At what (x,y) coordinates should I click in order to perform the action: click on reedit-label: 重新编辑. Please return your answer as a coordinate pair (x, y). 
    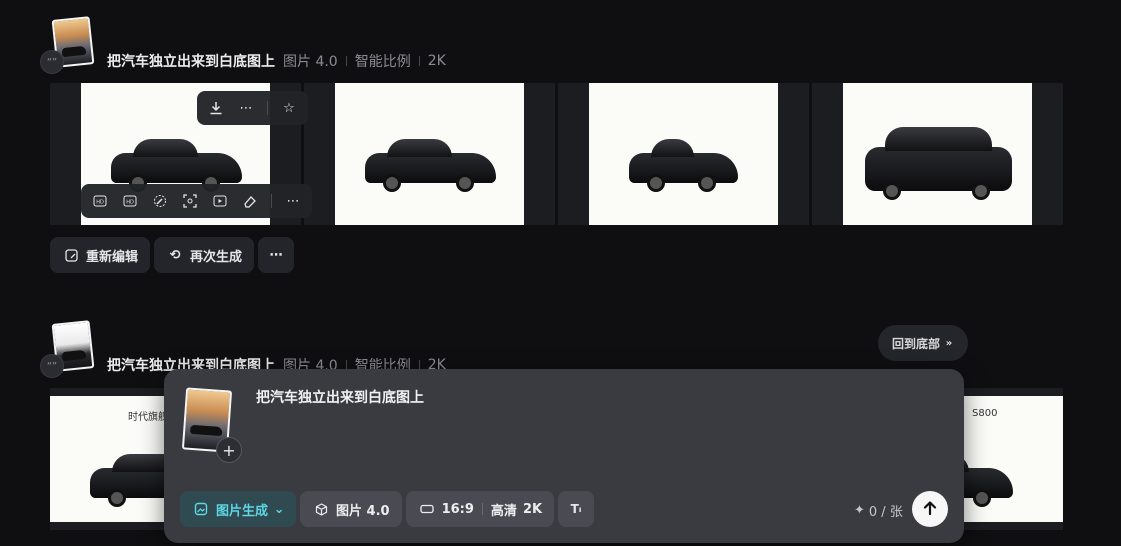
    Looking at the image, I should click on (112, 257).